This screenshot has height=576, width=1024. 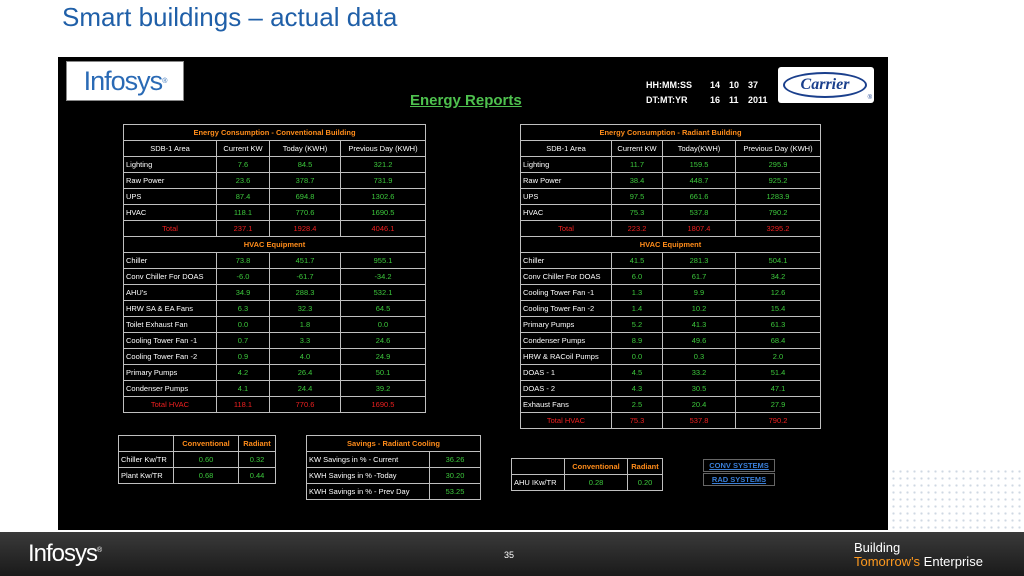 I want to click on table-row: HVAC 75.3 537.8 790.2, so click(x=670, y=212).